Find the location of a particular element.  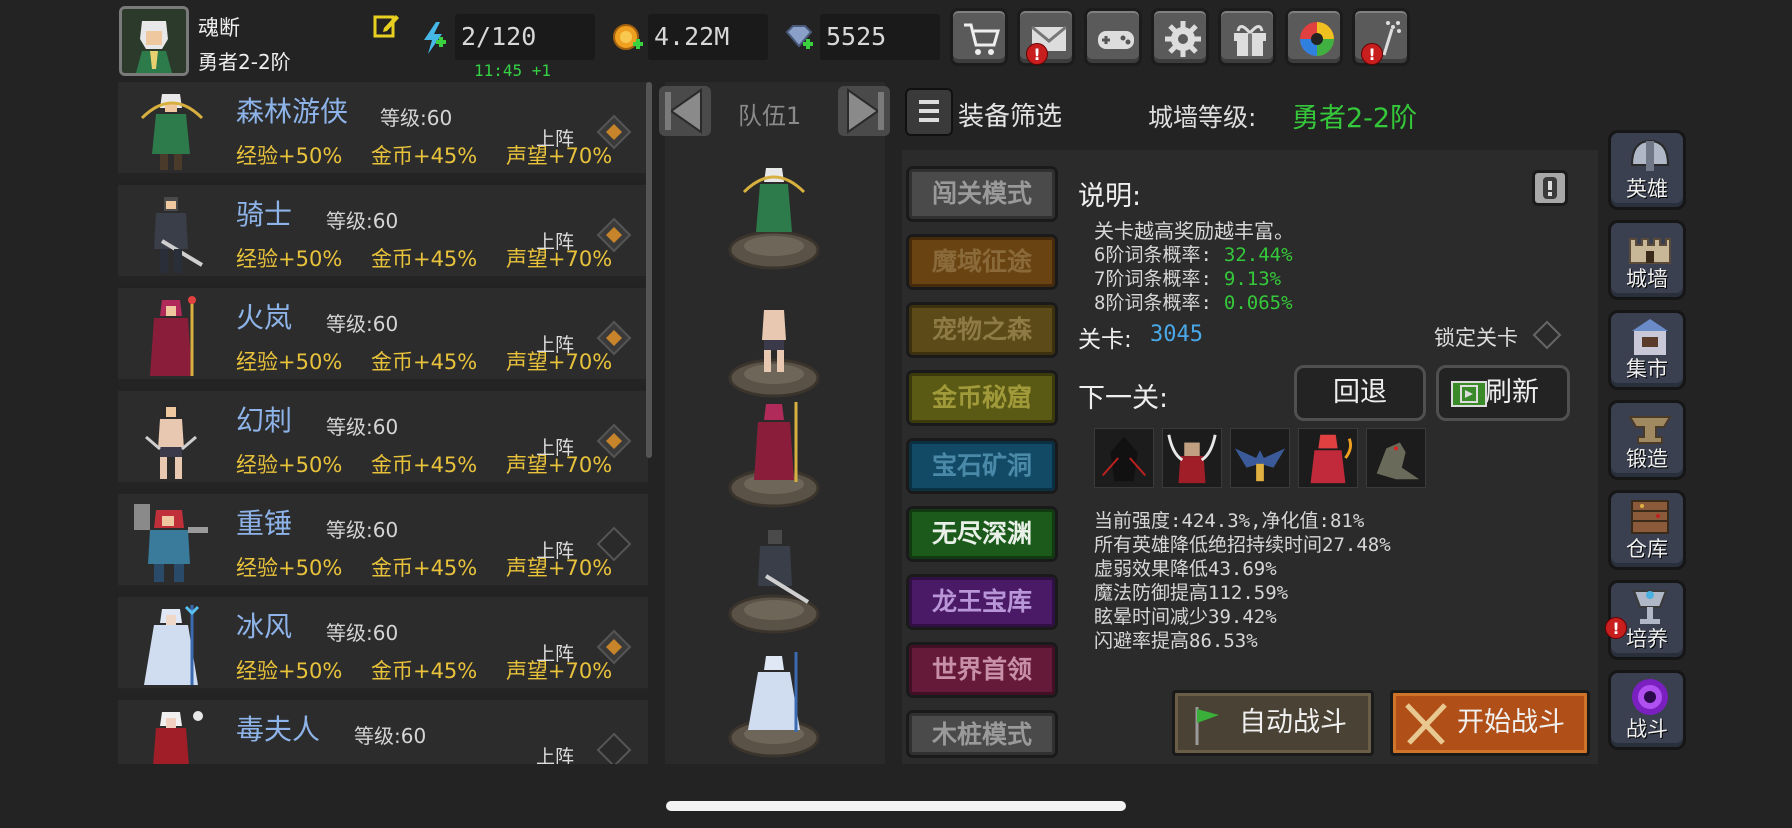

hero-row-fire-storm: 火岚 等级:60 经验+50% 金币+45% 声望+70% 上阵 is located at coordinates (383, 336).